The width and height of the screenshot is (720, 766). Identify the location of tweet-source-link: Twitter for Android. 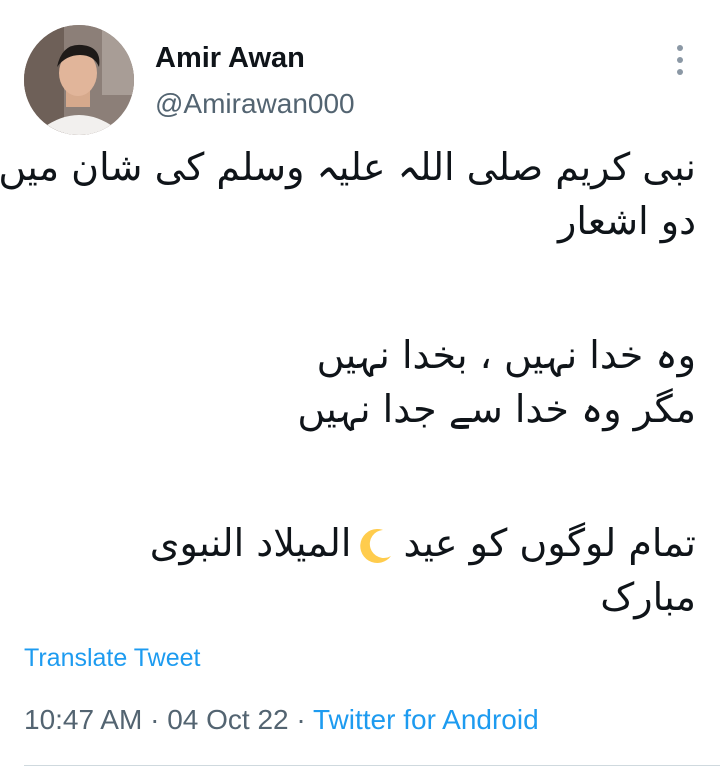
(426, 719).